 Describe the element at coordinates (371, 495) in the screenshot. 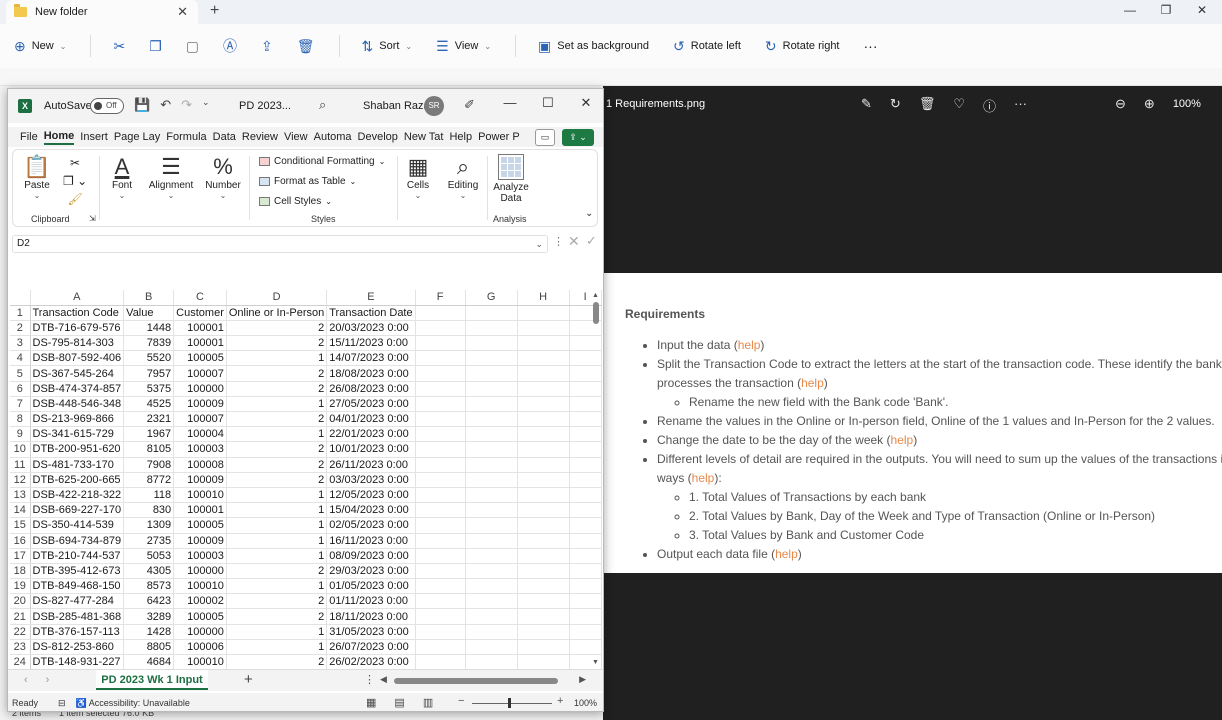

I see `cell: 12/05/2023 0:00` at that location.